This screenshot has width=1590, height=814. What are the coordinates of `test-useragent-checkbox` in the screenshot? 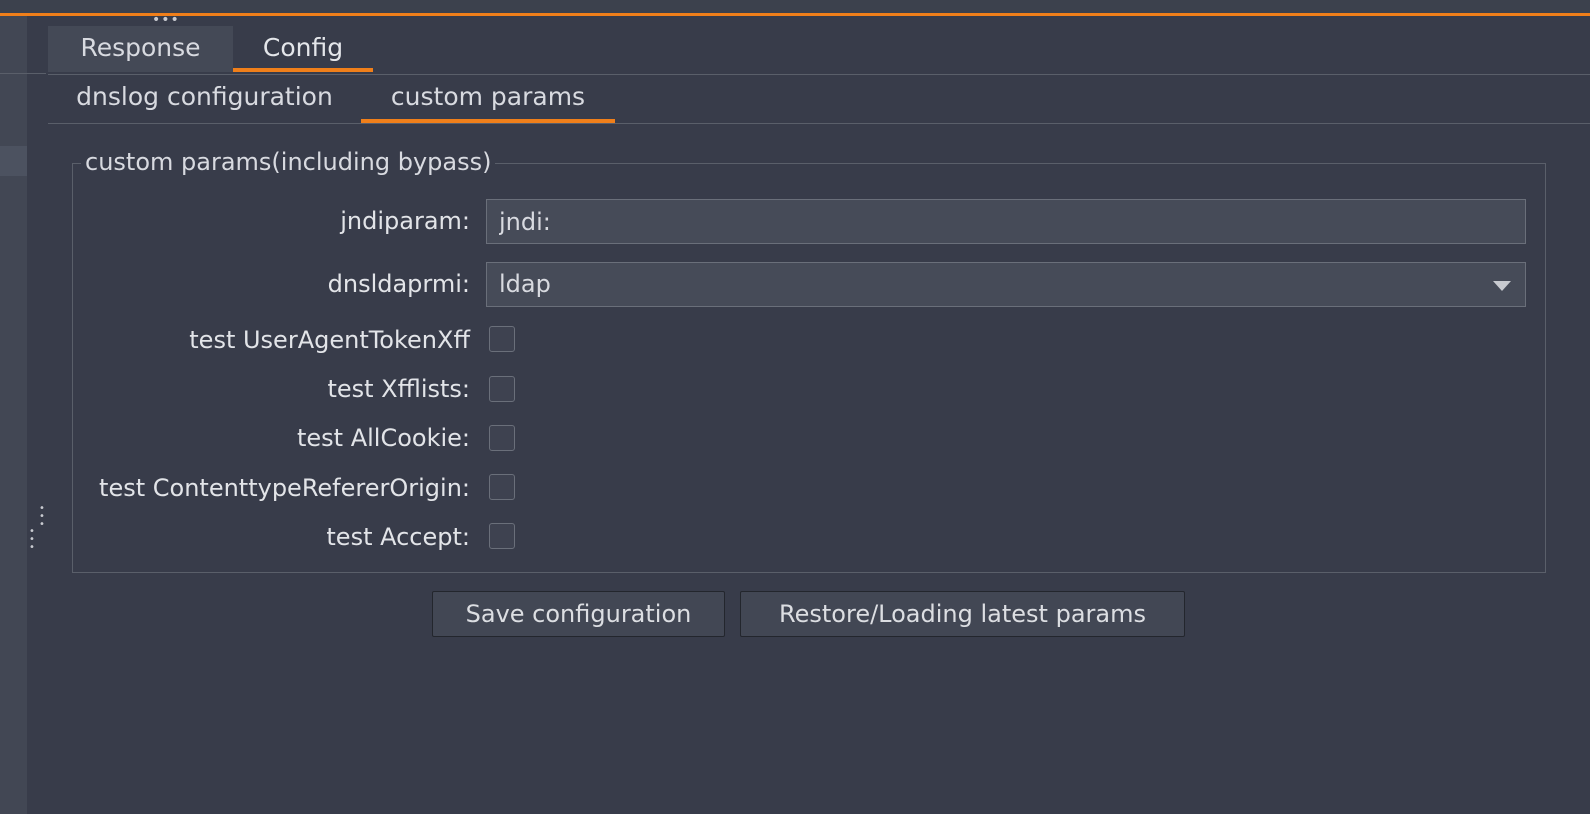 It's located at (502, 339).